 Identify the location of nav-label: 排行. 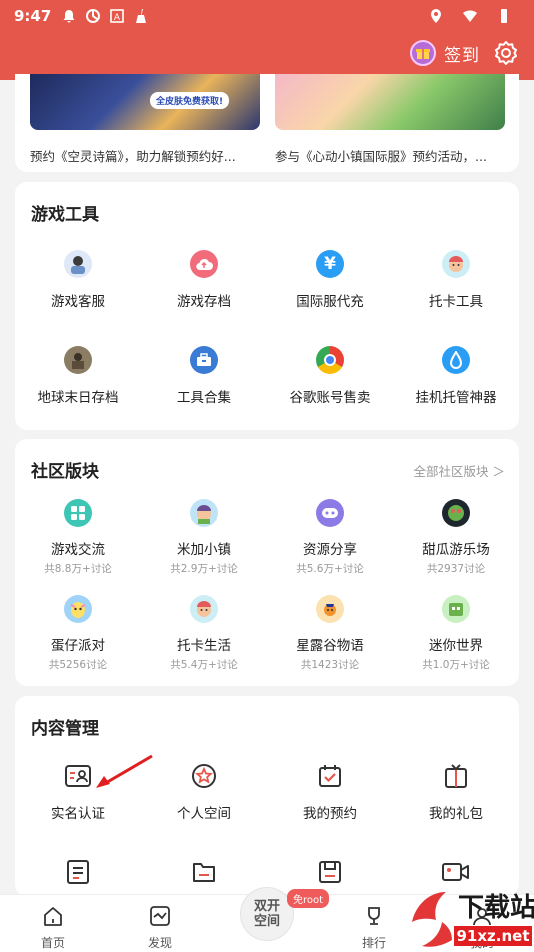
(373, 943).